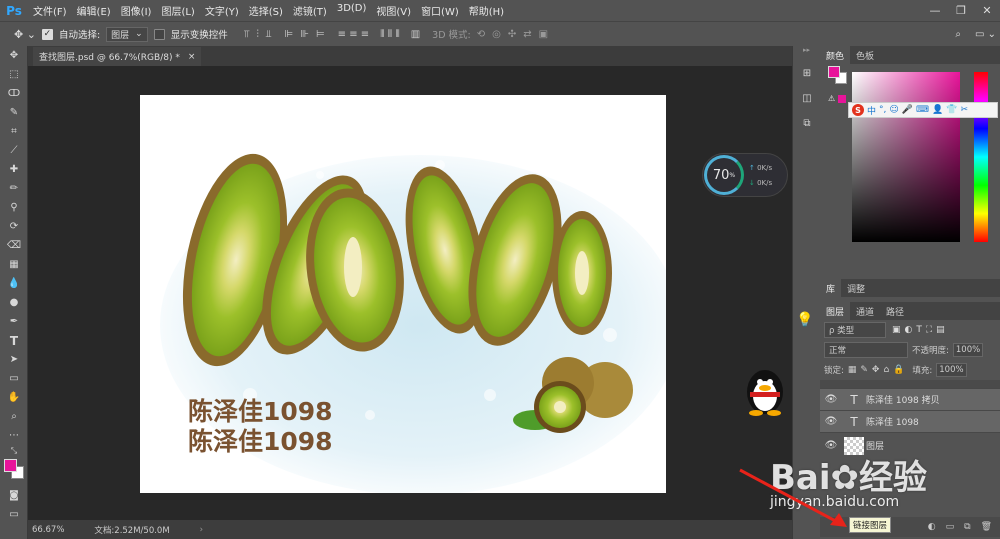  Describe the element at coordinates (878, 370) in the screenshot. I see `lock-icons: ▦✎✥⌂🔒` at that location.